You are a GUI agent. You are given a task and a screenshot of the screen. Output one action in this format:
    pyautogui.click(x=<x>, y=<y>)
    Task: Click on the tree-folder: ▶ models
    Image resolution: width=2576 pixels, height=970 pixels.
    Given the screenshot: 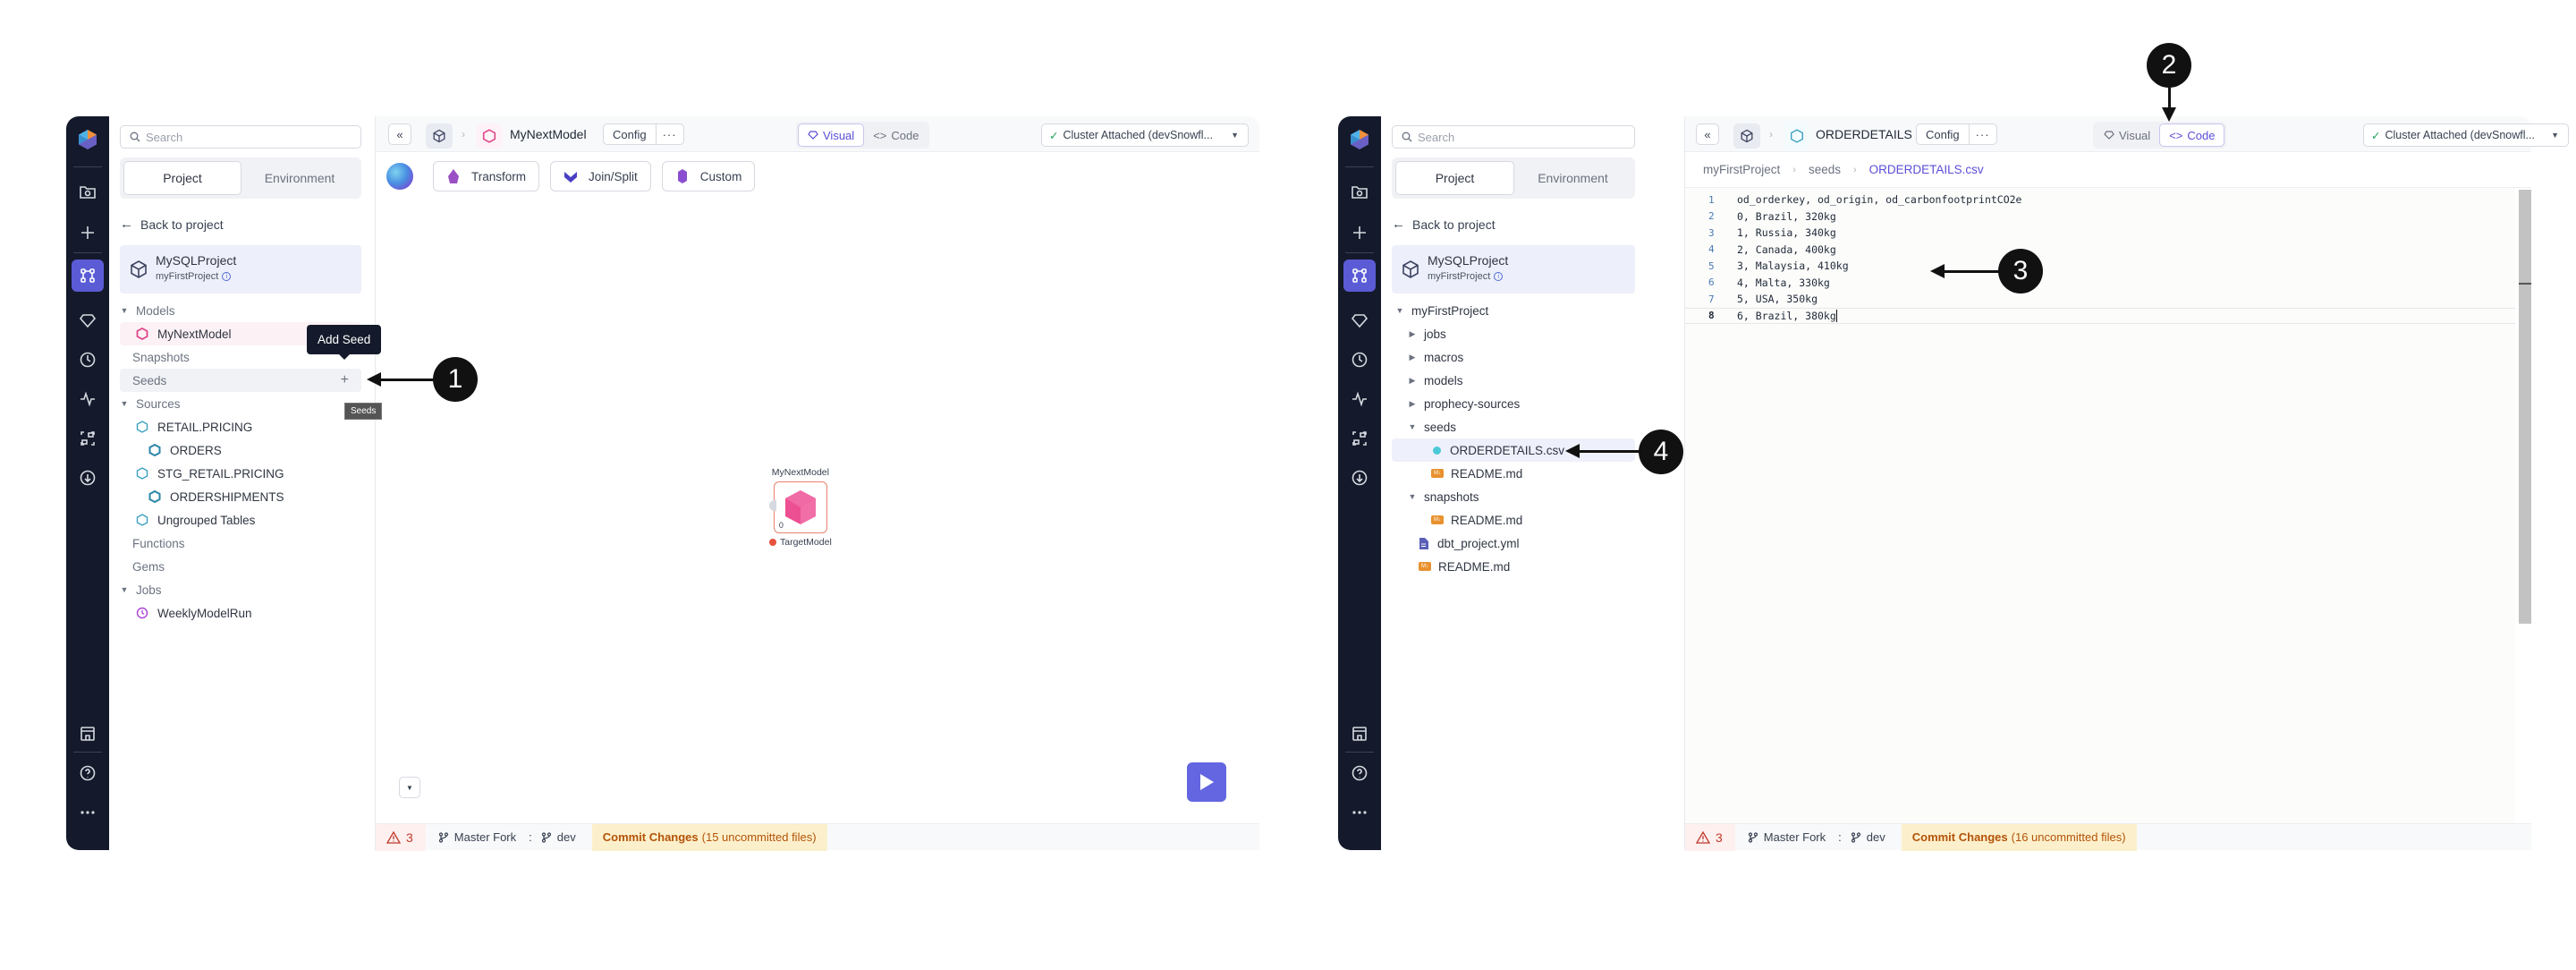 What is the action you would take?
    pyautogui.click(x=1513, y=380)
    